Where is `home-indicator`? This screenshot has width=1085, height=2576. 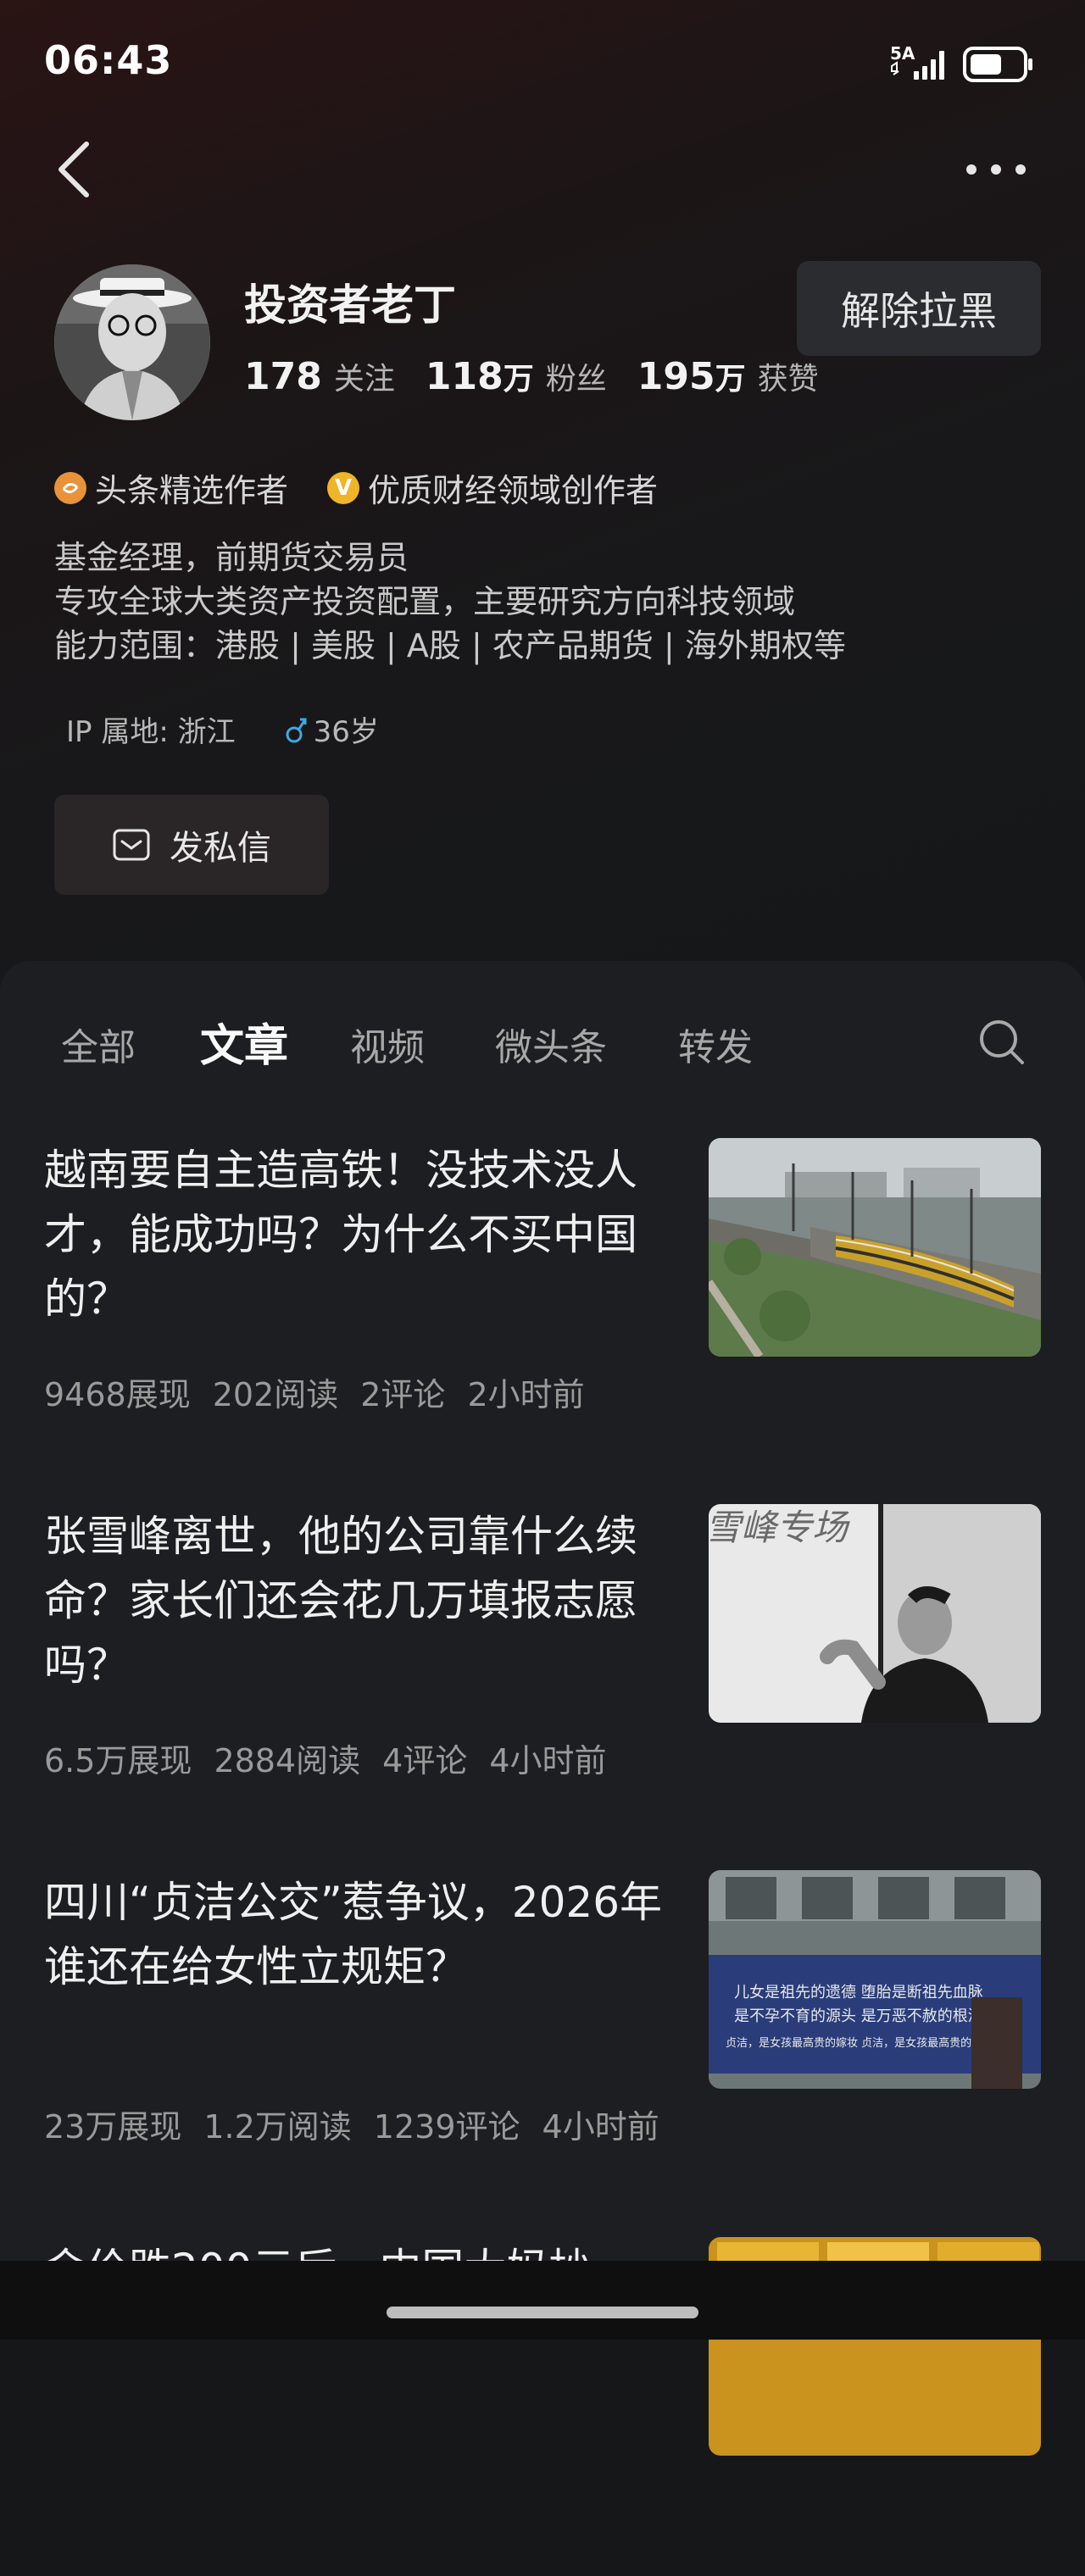
home-indicator is located at coordinates (542, 2312).